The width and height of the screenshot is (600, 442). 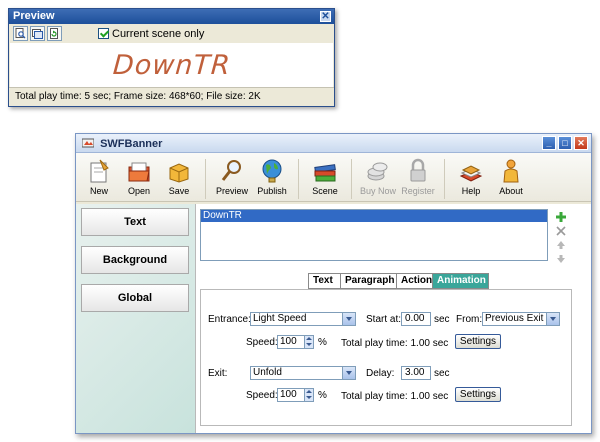 What do you see at coordinates (99, 176) in the screenshot?
I see `new-button: New` at bounding box center [99, 176].